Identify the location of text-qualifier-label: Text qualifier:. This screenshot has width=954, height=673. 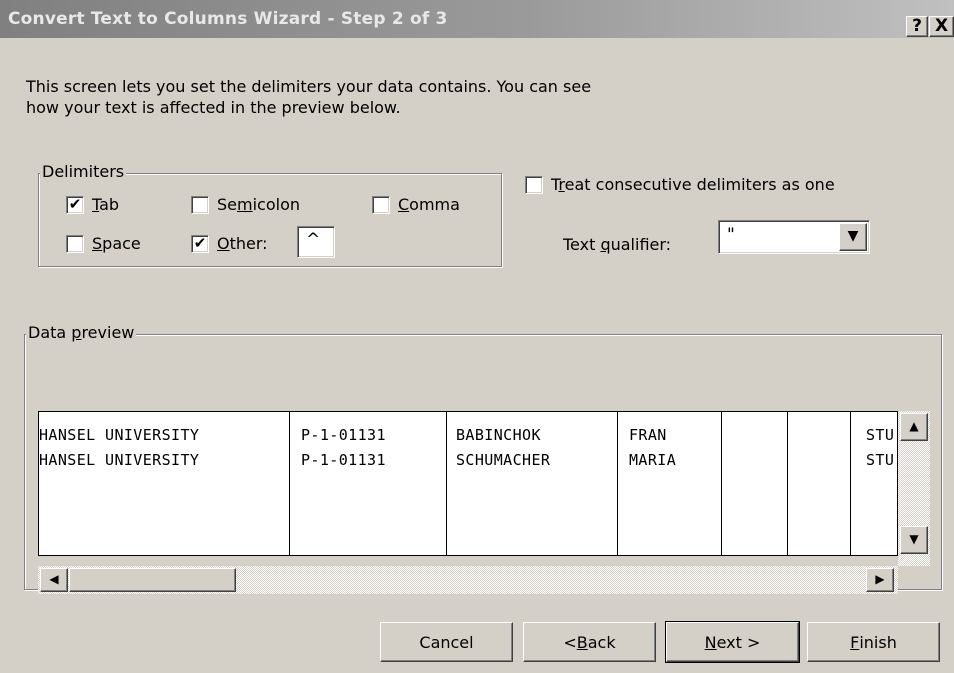
(617, 244).